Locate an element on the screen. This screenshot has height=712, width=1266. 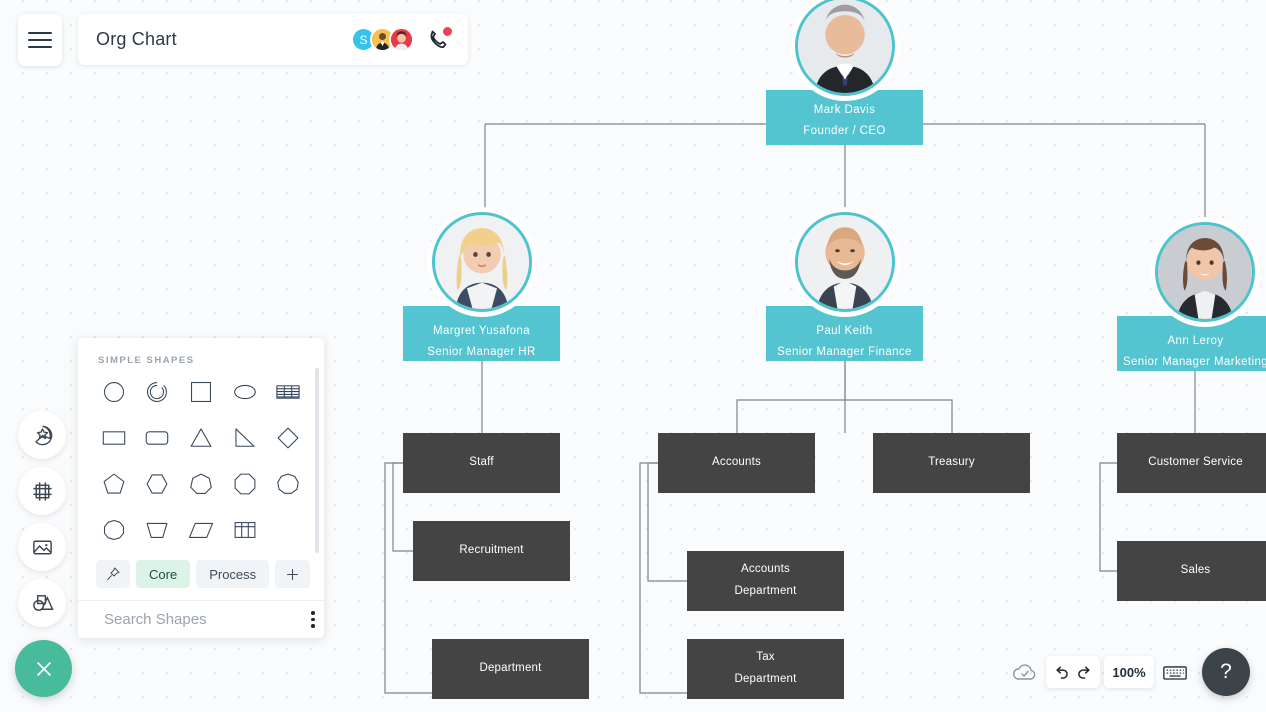
org-node-person: Mark Davis Founder / CEO is located at coordinates (844, 117).